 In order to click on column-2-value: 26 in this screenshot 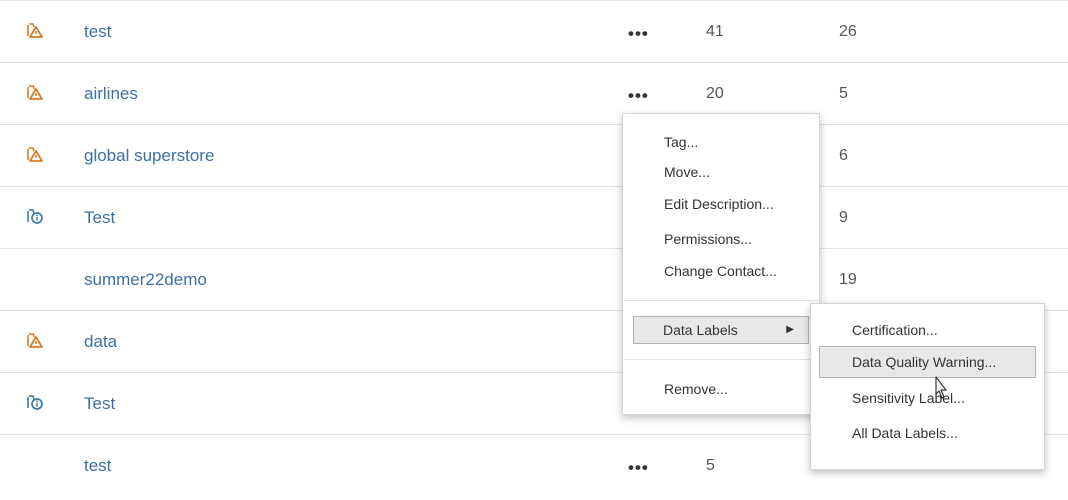, I will do `click(848, 31)`.